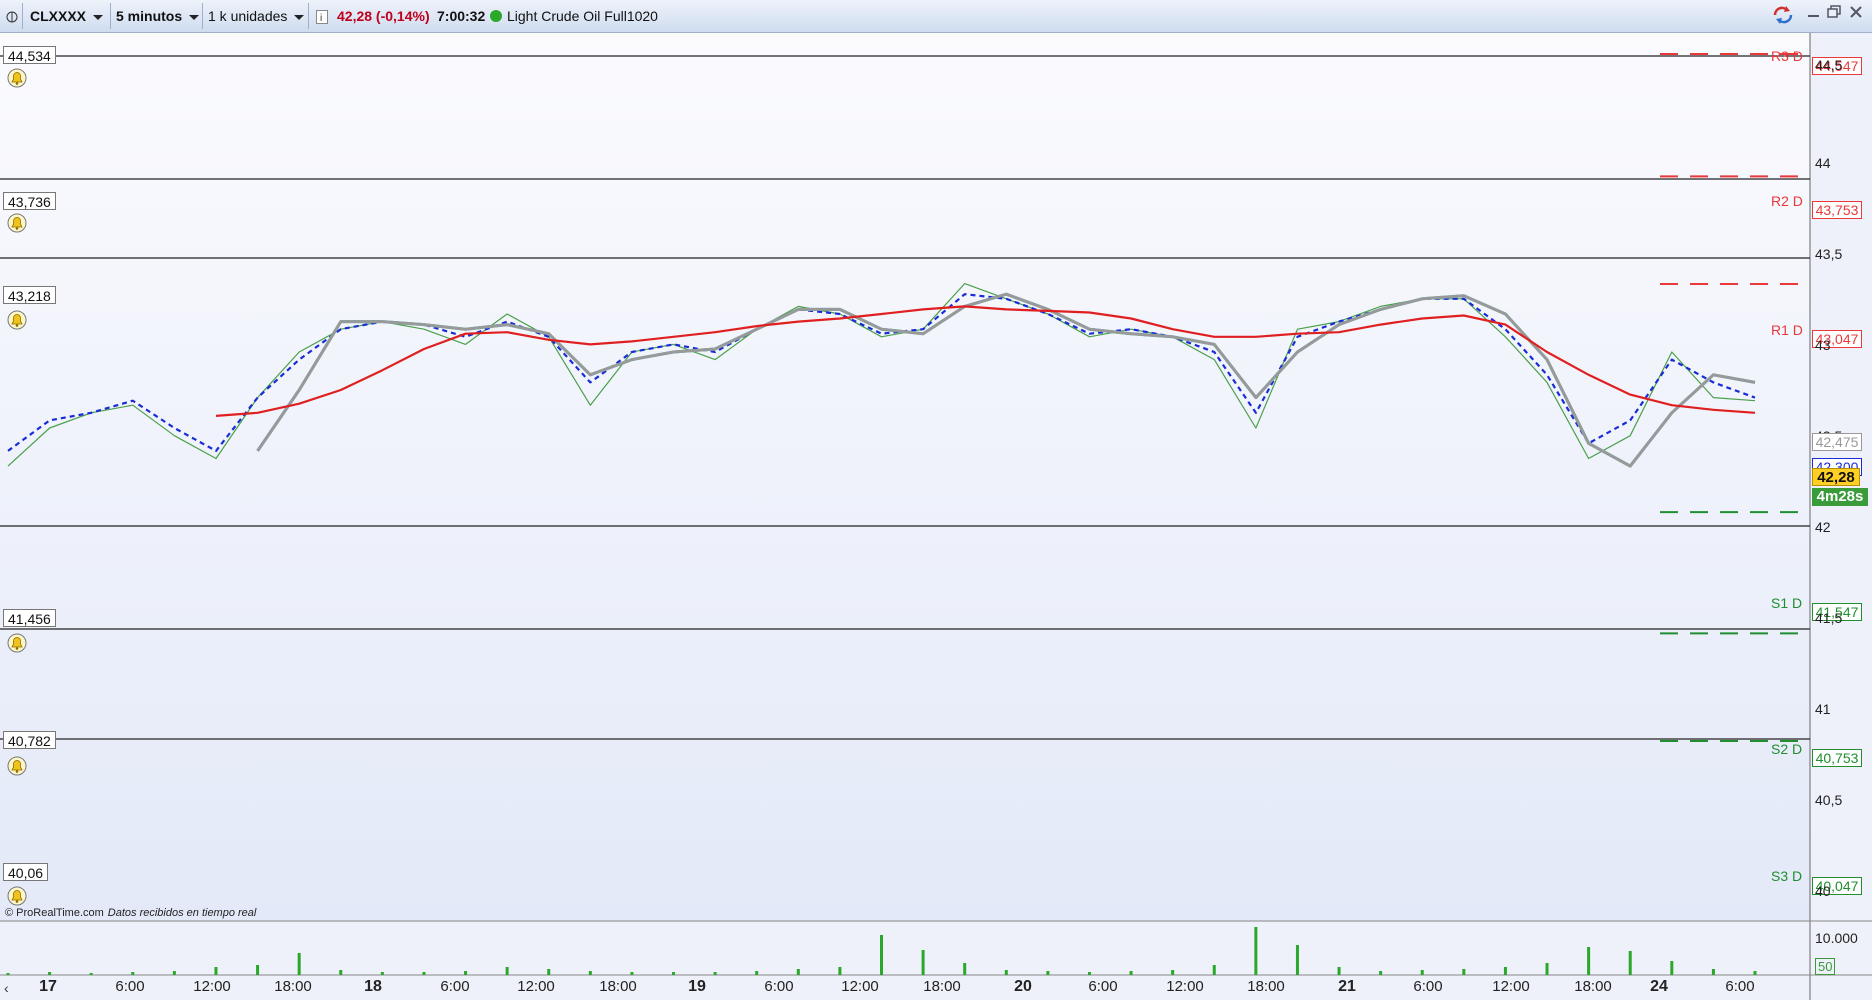  Describe the element at coordinates (256, 16) in the screenshot. I see `units-selector: 1 k unidades` at that location.